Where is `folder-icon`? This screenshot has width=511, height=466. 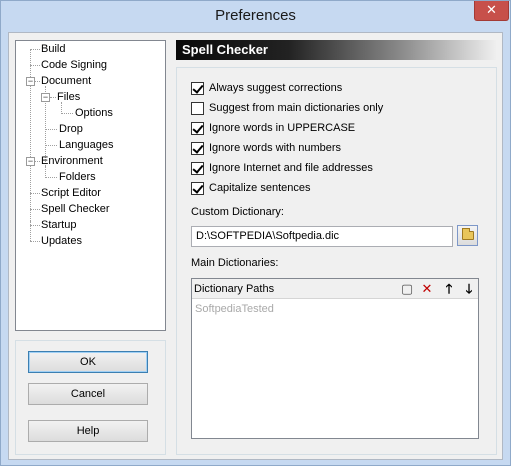 folder-icon is located at coordinates (468, 234).